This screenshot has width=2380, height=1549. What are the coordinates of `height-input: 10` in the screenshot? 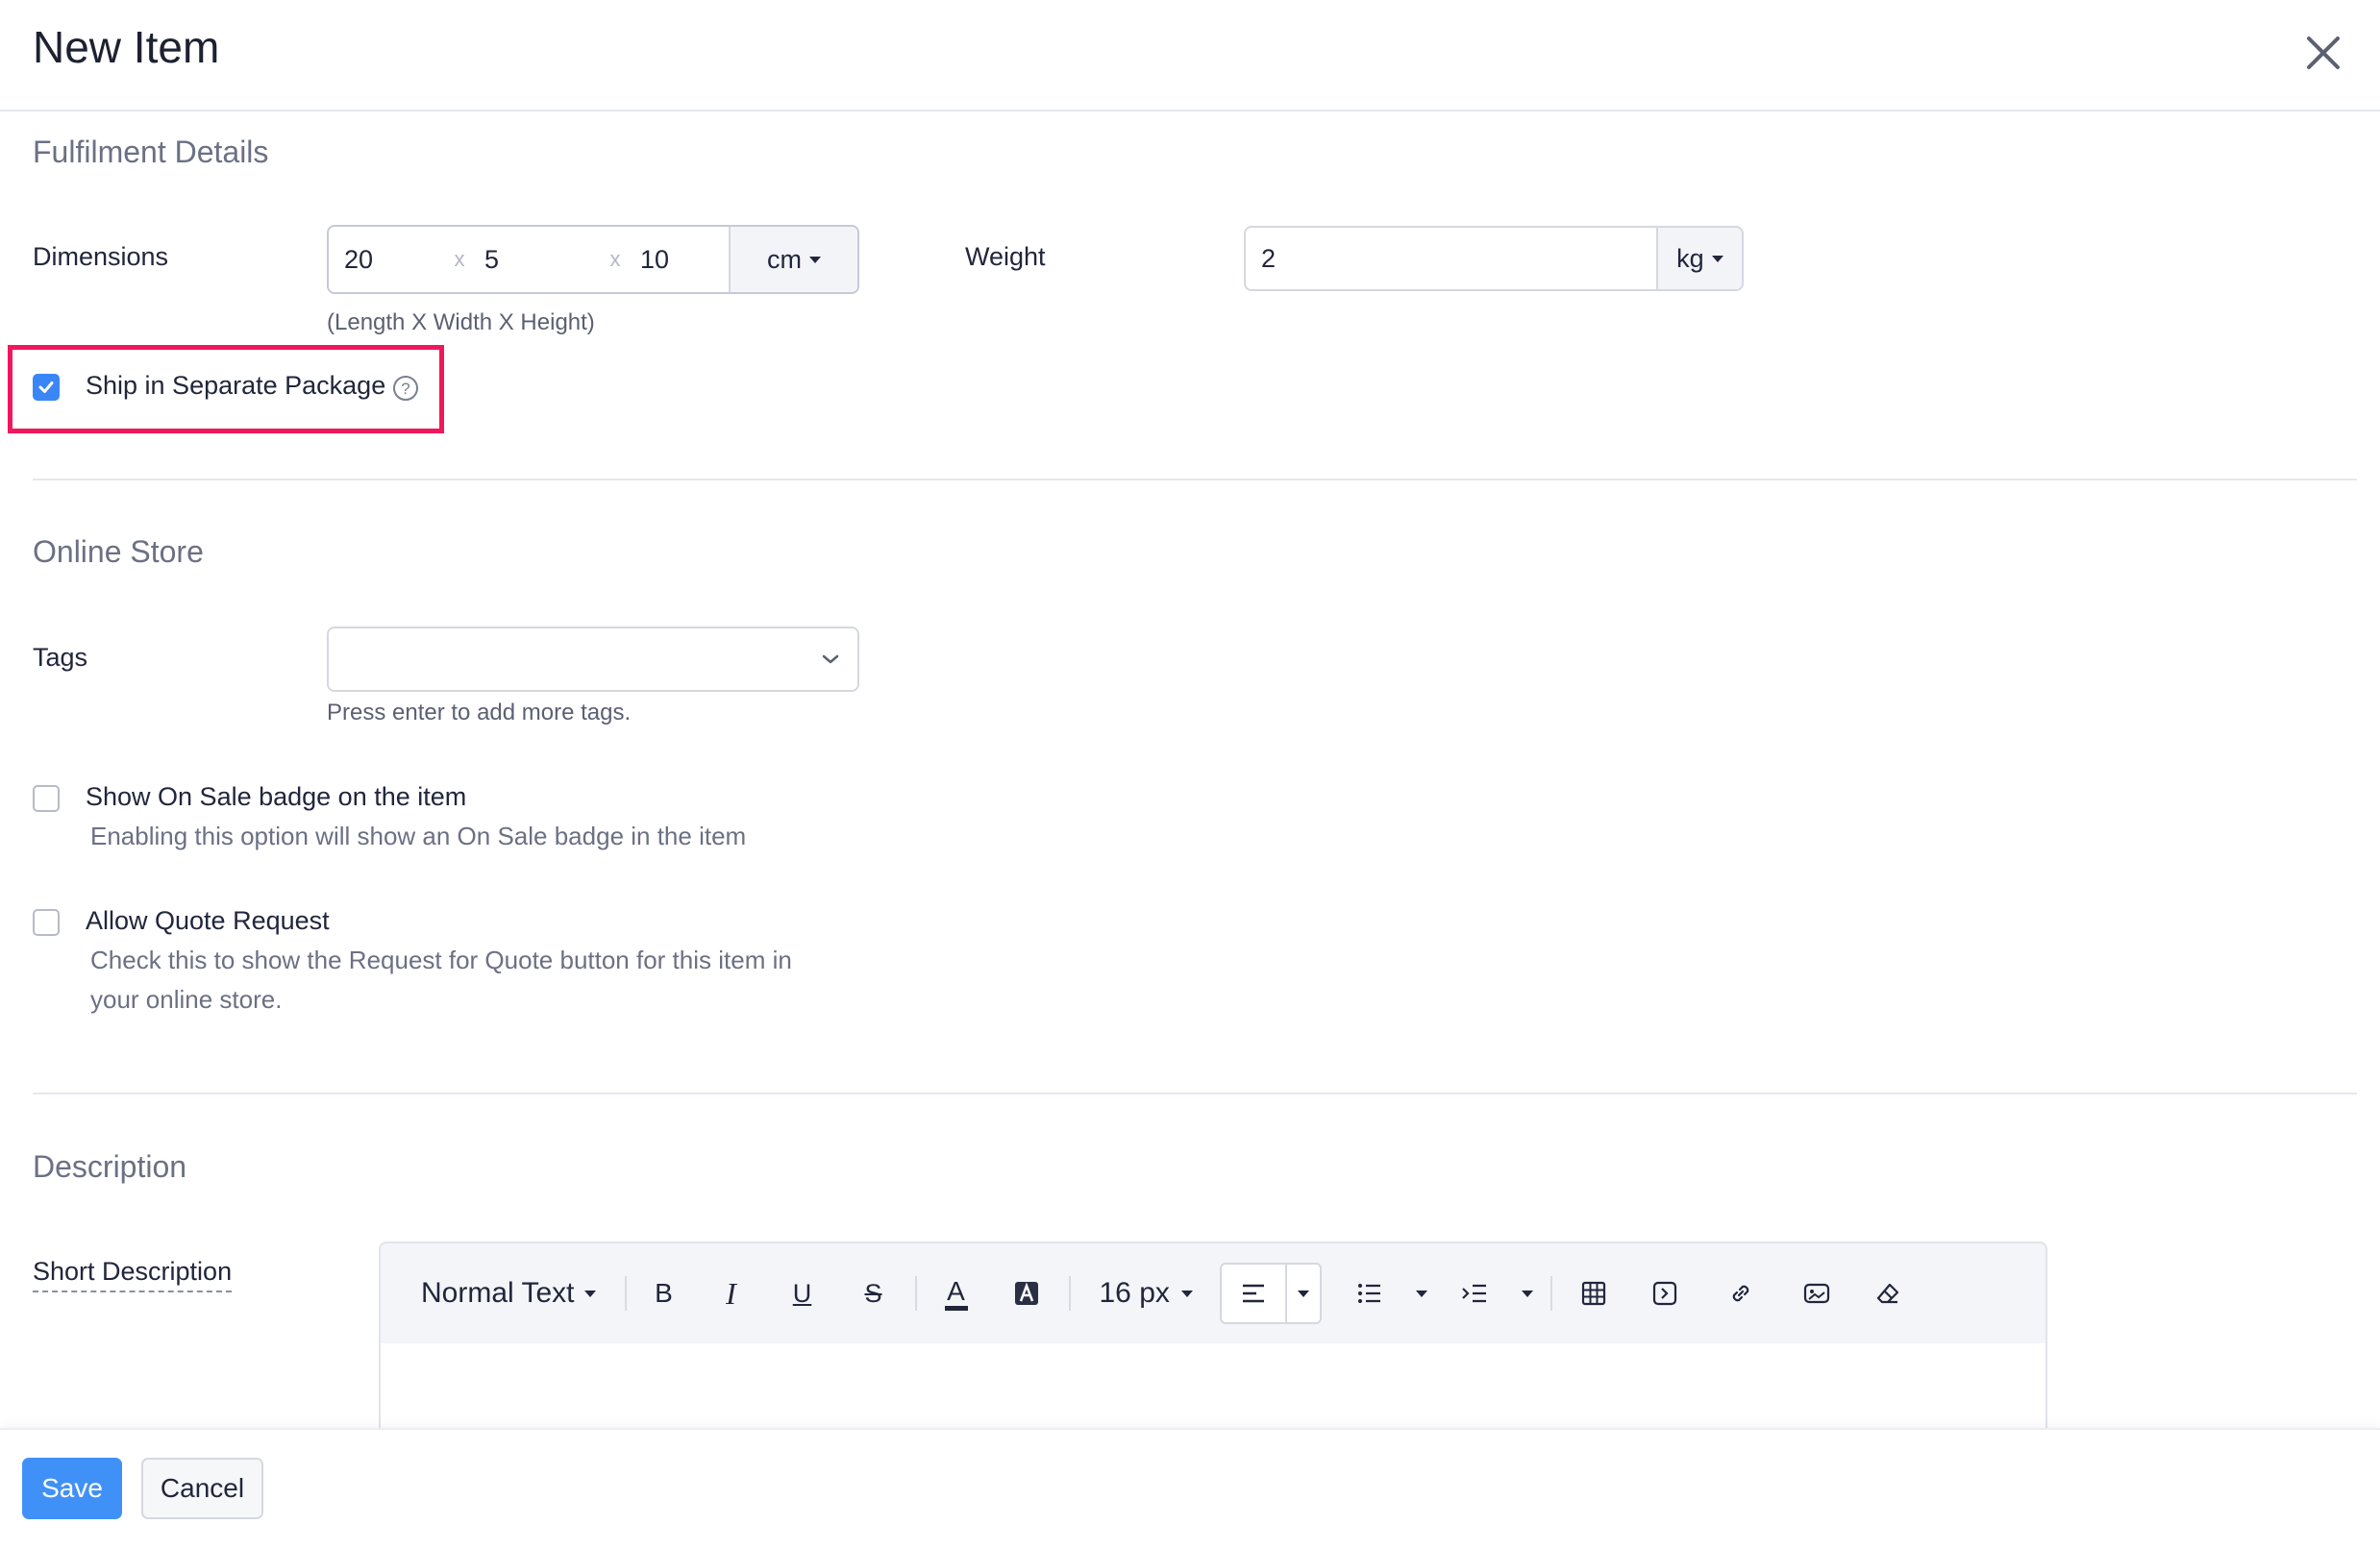 It's located at (677, 259).